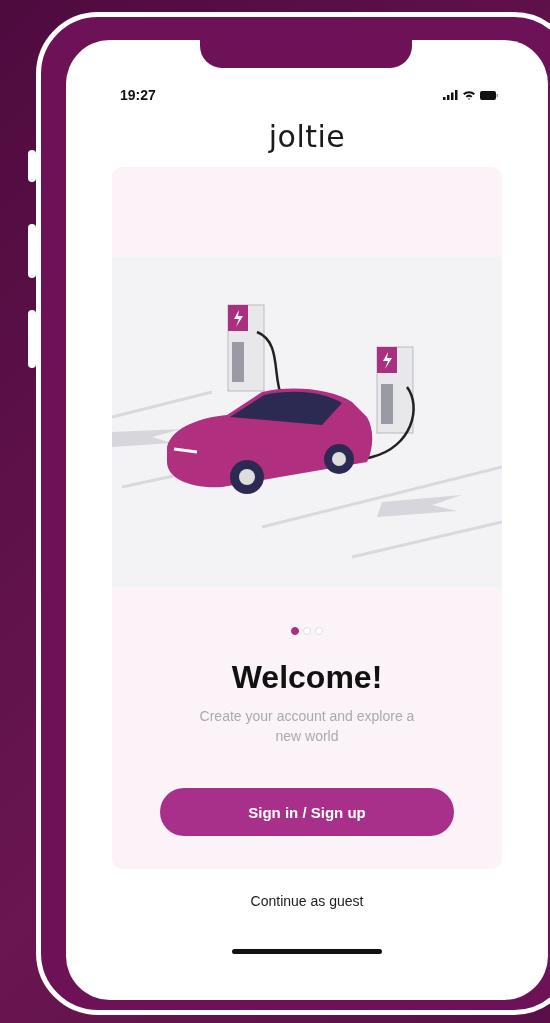 Image resolution: width=550 pixels, height=1023 pixels. What do you see at coordinates (469, 95) in the screenshot?
I see `wifi-icon` at bounding box center [469, 95].